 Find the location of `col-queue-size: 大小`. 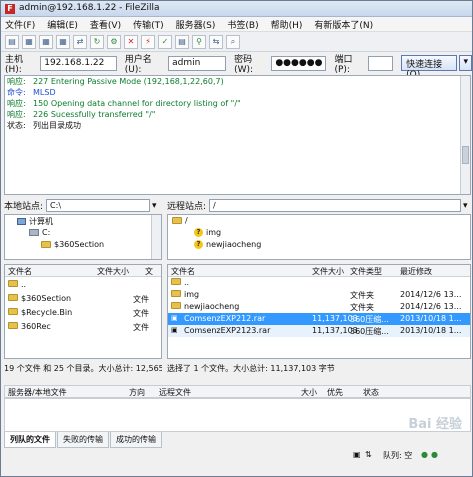

col-queue-size: 大小 is located at coordinates (309, 392).